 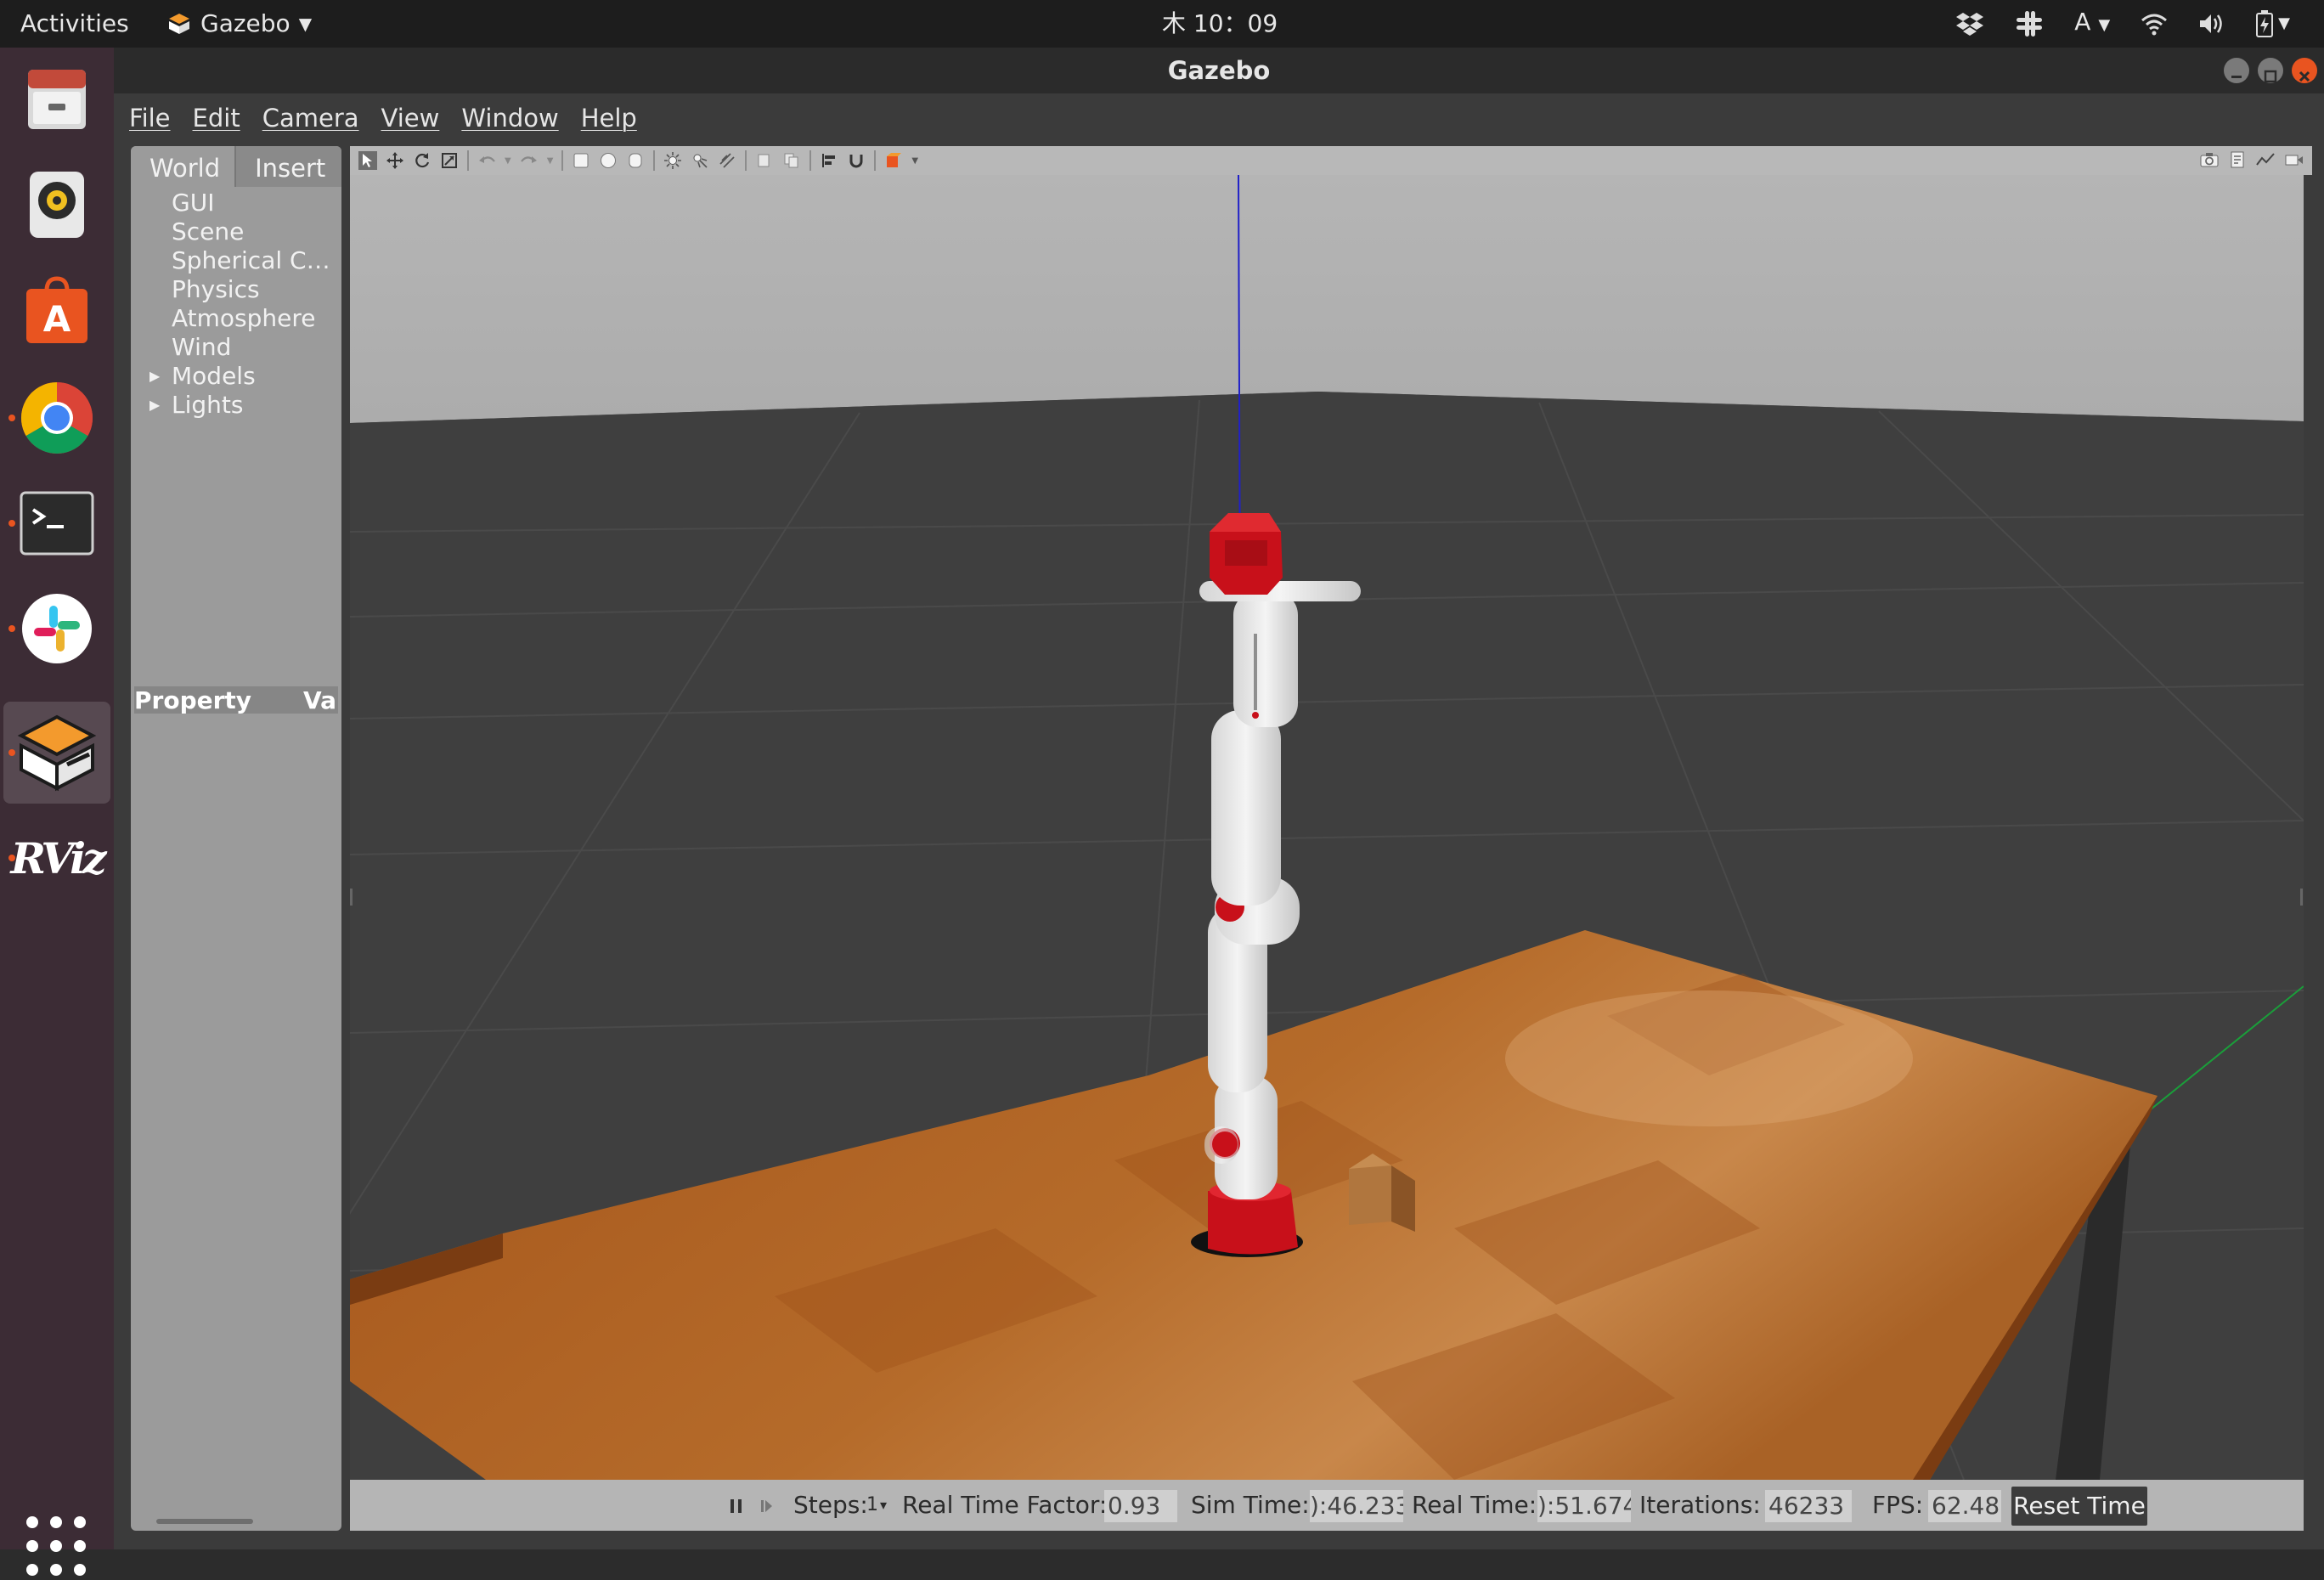 What do you see at coordinates (509, 118) in the screenshot?
I see `menu-window: Window` at bounding box center [509, 118].